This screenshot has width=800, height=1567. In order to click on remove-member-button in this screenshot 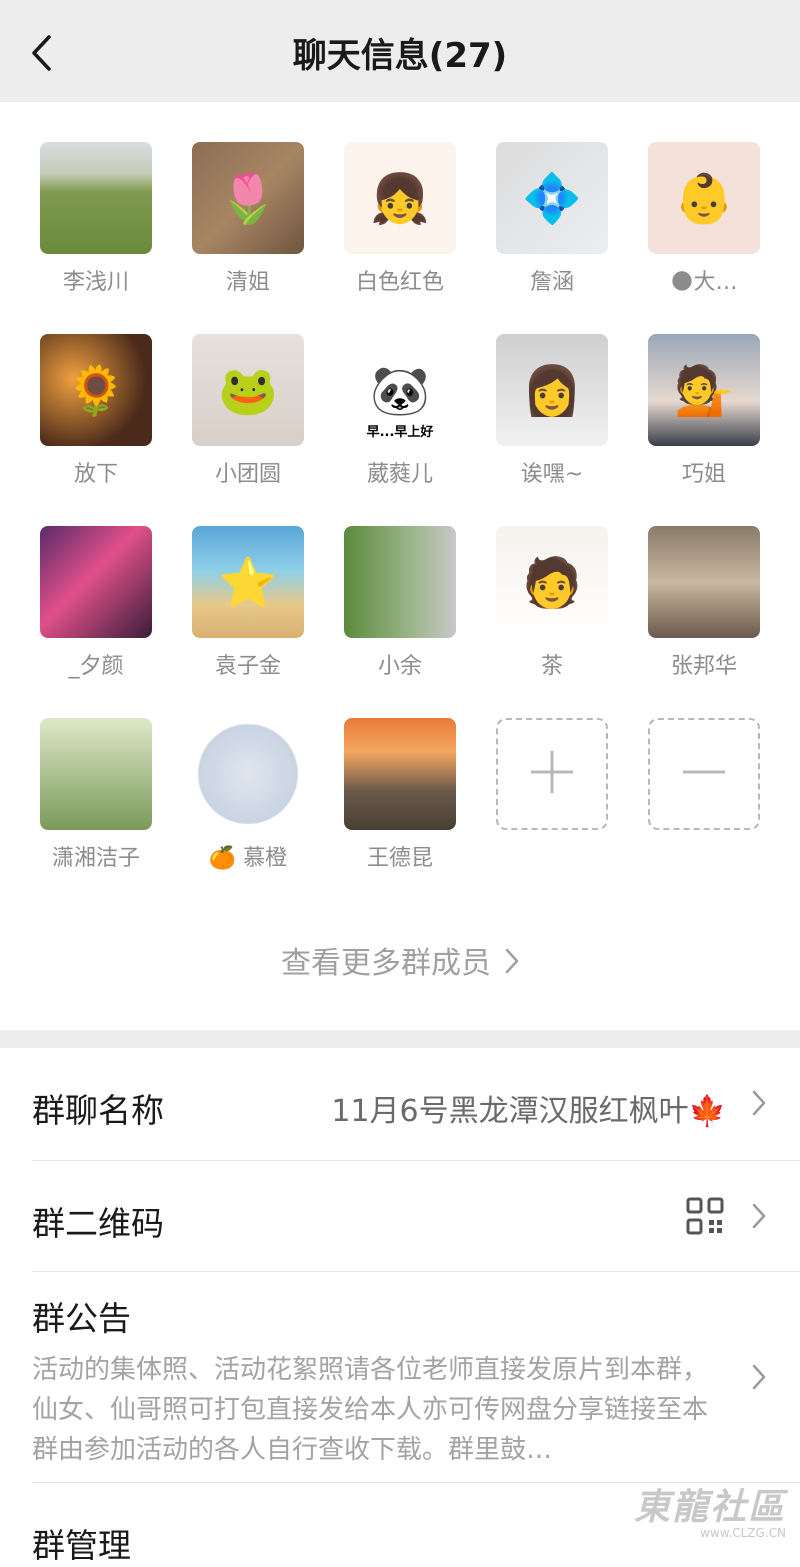, I will do `click(704, 774)`.